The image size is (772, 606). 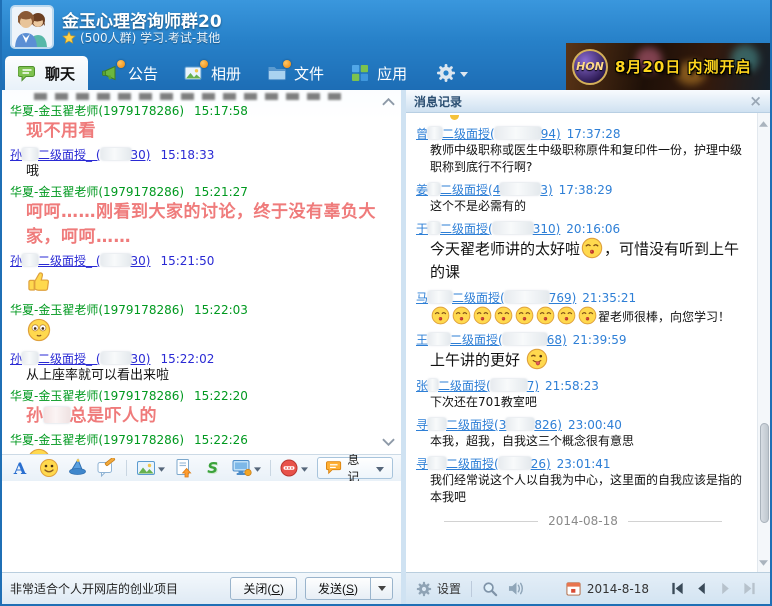 What do you see at coordinates (388, 102) in the screenshot?
I see `scroll-up-icon` at bounding box center [388, 102].